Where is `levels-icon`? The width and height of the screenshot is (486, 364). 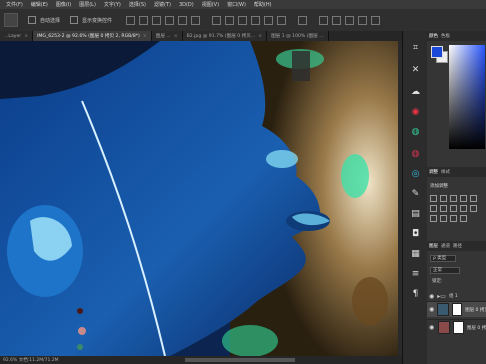 levels-icon is located at coordinates (443, 198).